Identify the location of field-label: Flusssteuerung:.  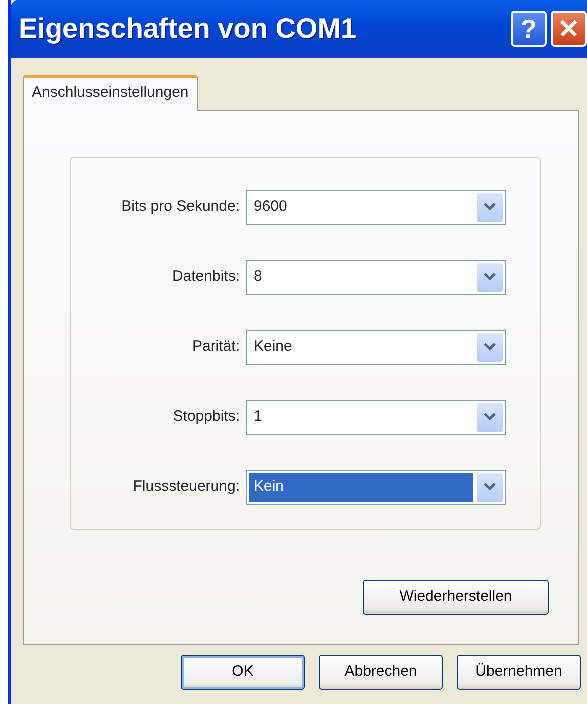
(186, 486).